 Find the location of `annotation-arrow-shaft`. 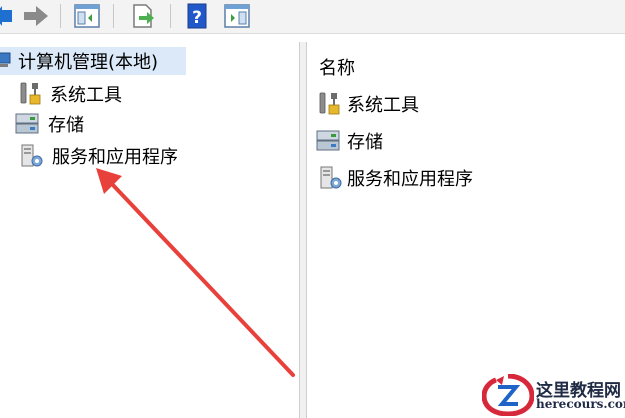

annotation-arrow-shaft is located at coordinates (202, 279).